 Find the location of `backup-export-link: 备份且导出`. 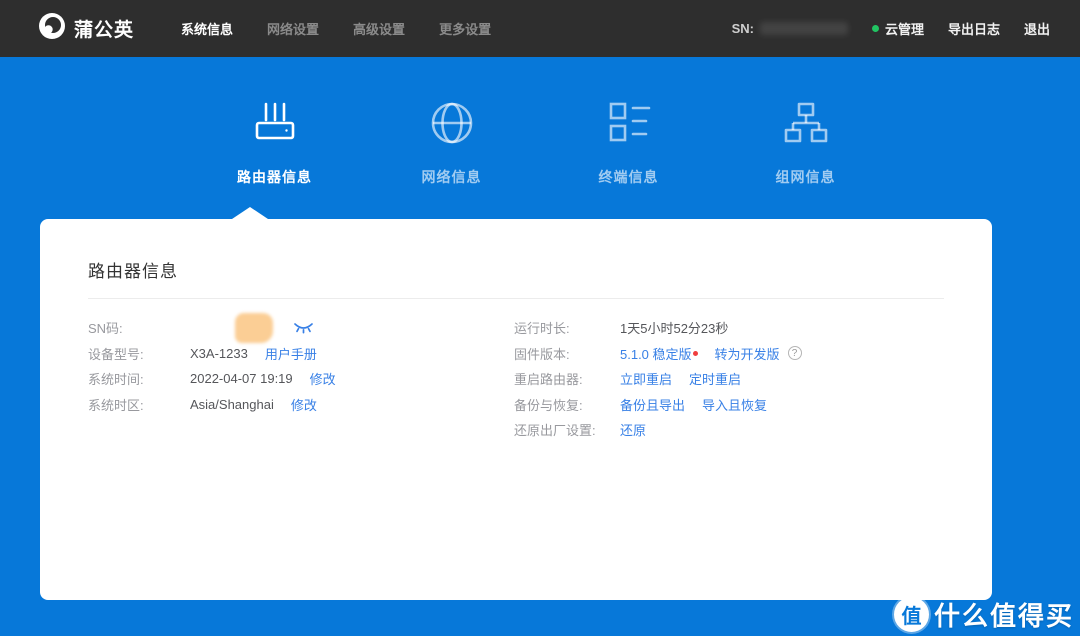

backup-export-link: 备份且导出 is located at coordinates (652, 404).